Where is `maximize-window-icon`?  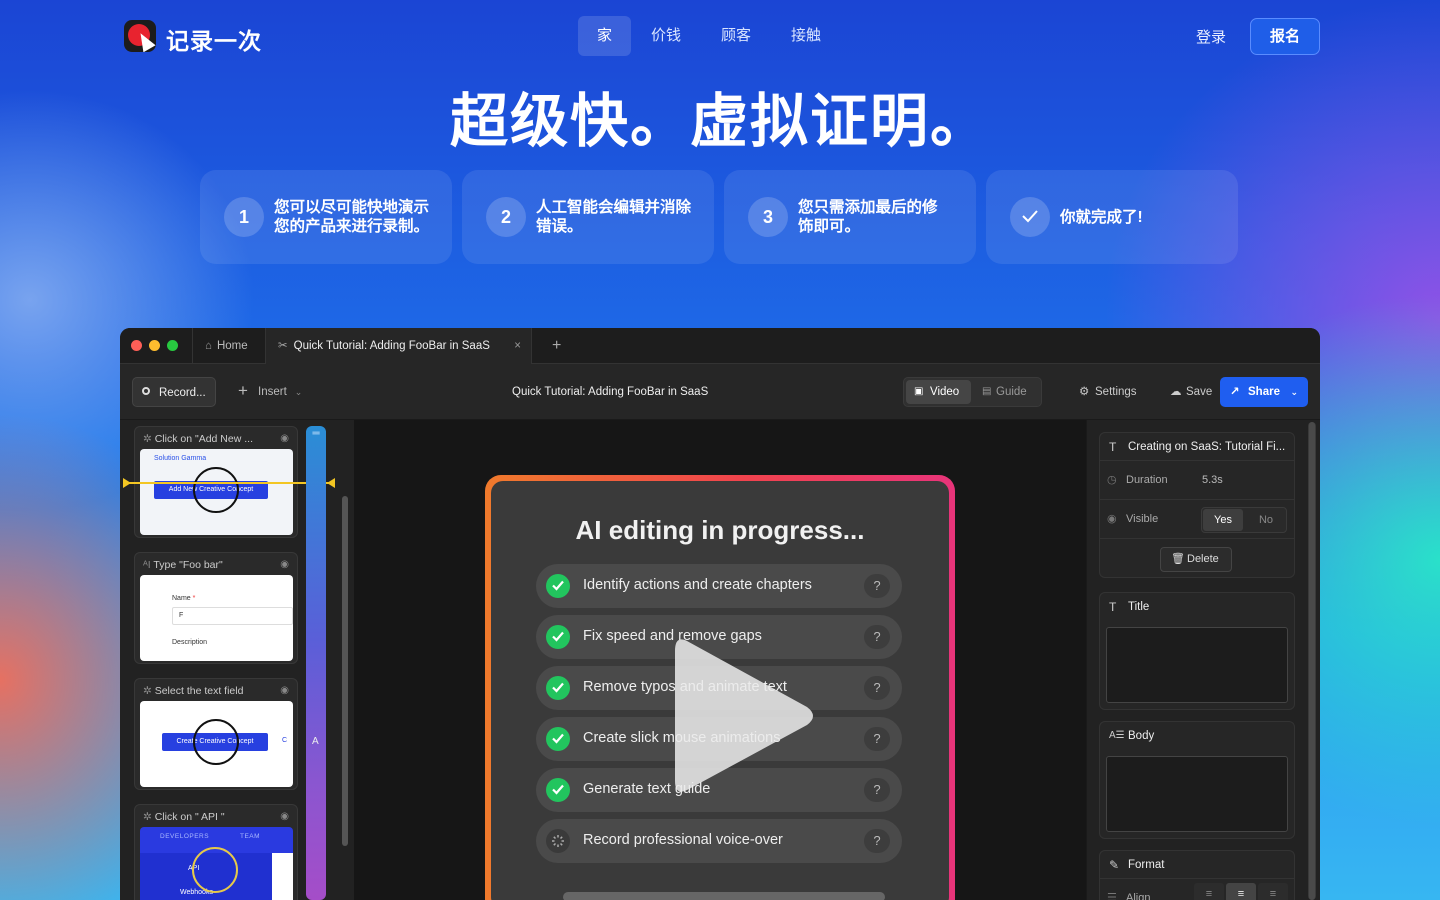
maximize-window-icon is located at coordinates (172, 345).